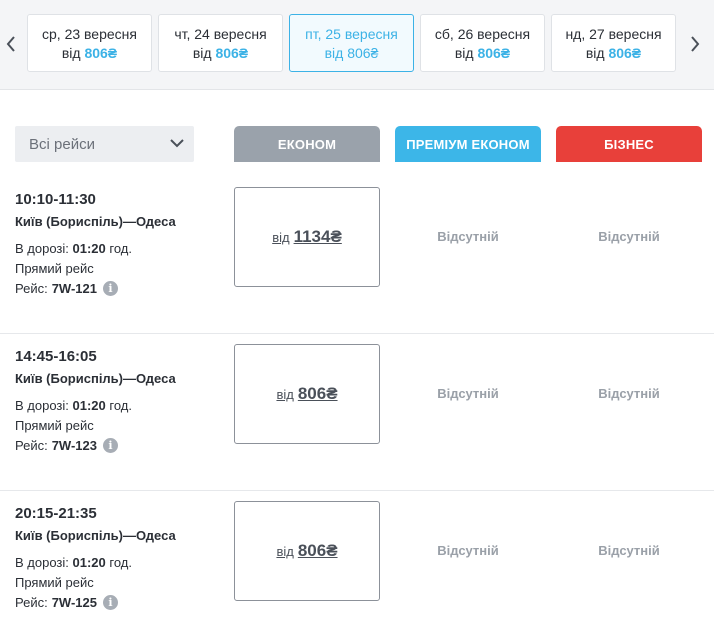 The height and width of the screenshot is (622, 714). I want to click on date-card-day: сб, 26 вересня, so click(482, 34).